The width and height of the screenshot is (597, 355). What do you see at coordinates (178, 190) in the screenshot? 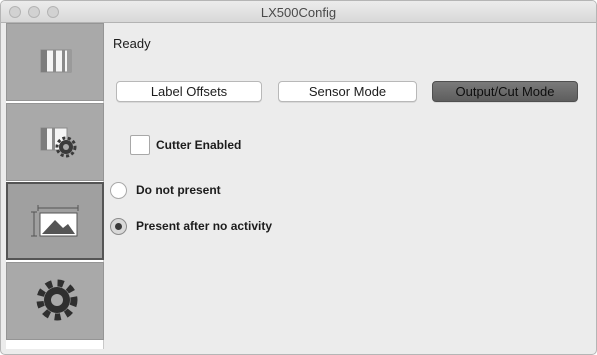
I see `do-not-present-label: Do not present` at bounding box center [178, 190].